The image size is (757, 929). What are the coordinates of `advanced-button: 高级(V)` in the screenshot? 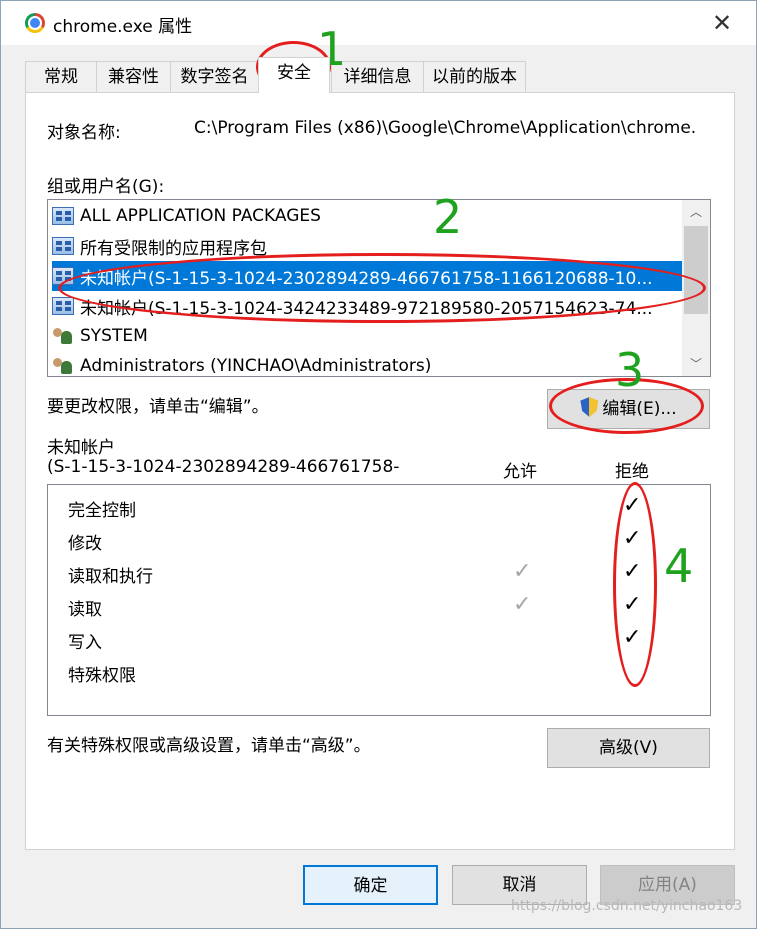 It's located at (628, 748).